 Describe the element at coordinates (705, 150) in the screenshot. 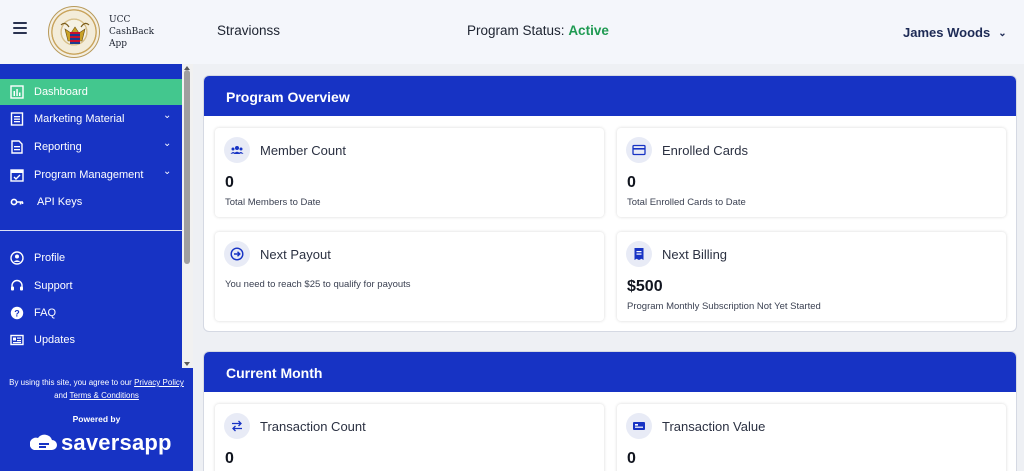

I see `card-title: Enrolled Cards` at that location.